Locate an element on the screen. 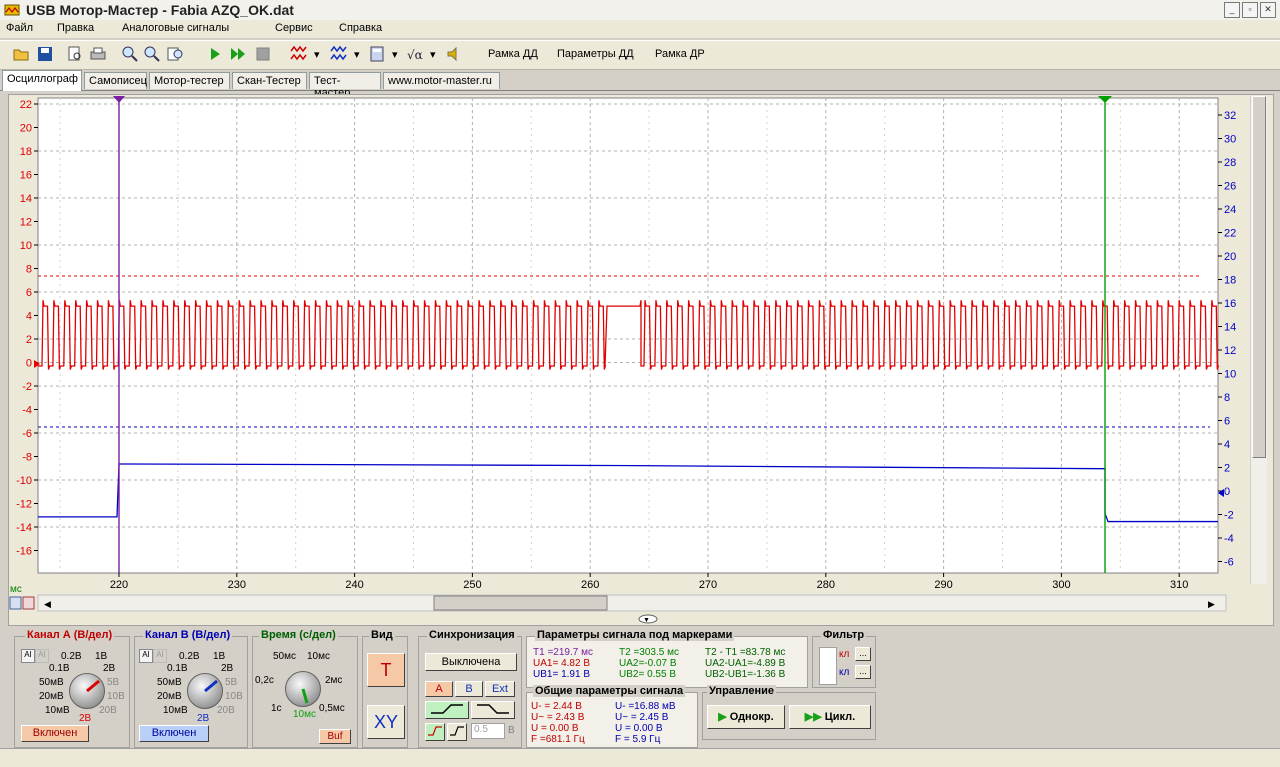 Image resolution: width=1280 pixels, height=767 pixels. vertical-scrollbar is located at coordinates (1258, 340).